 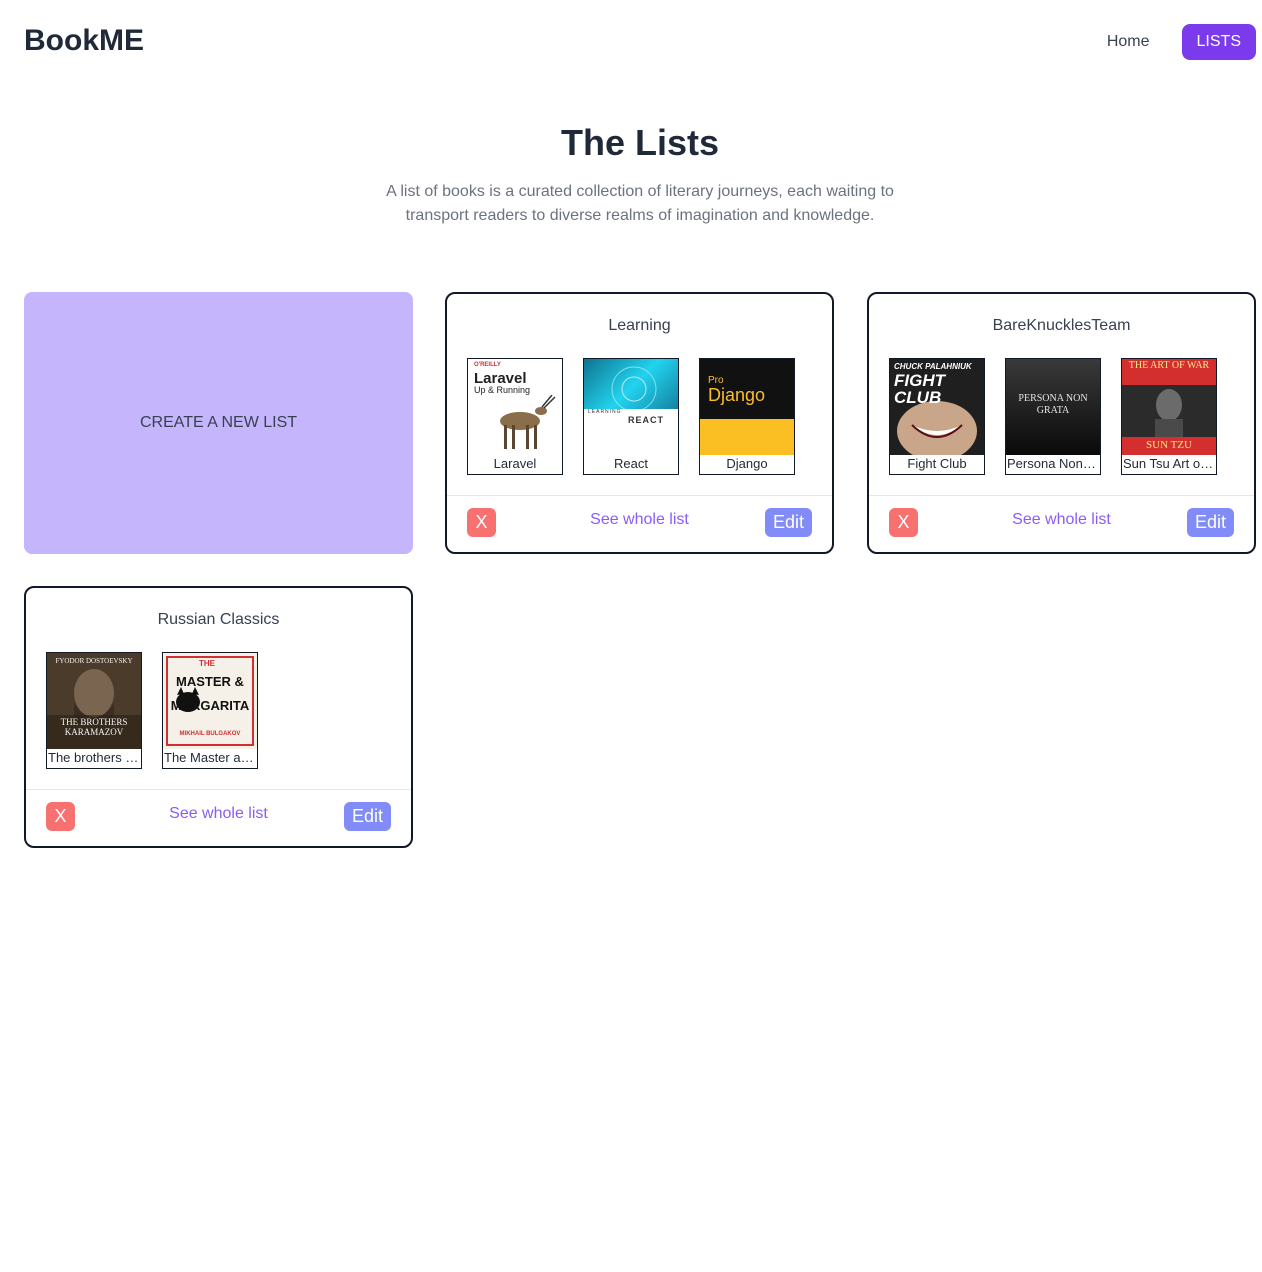 I want to click on book-cover: FYODOR DOSTOEVSKY THE BROTHERS KARAMAZOV, so click(x=94, y=701).